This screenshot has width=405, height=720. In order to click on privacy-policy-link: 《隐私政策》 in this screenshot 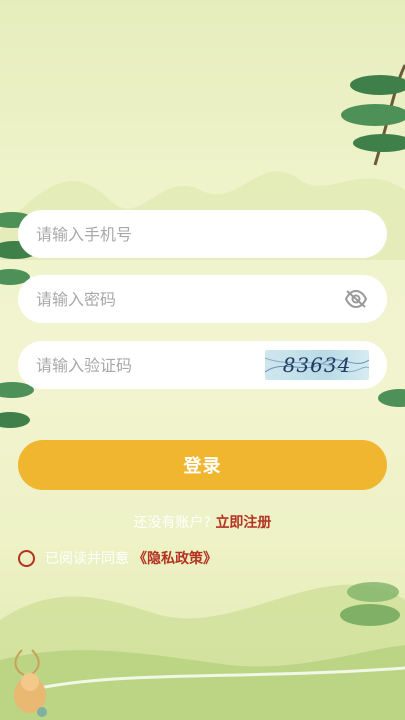, I will do `click(175, 558)`.